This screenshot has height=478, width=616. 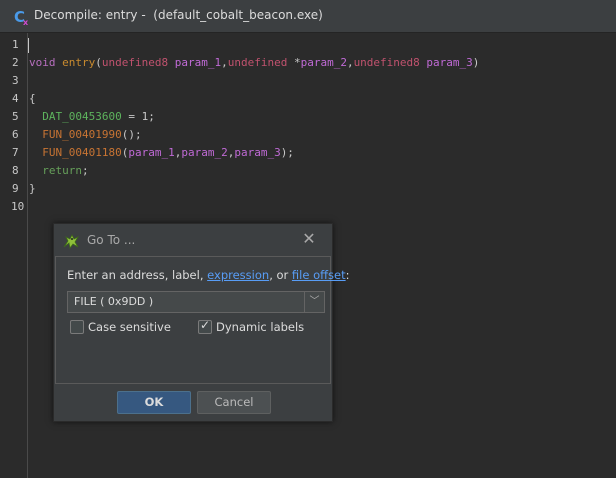 I want to click on code-line: return;, so click(x=59, y=171).